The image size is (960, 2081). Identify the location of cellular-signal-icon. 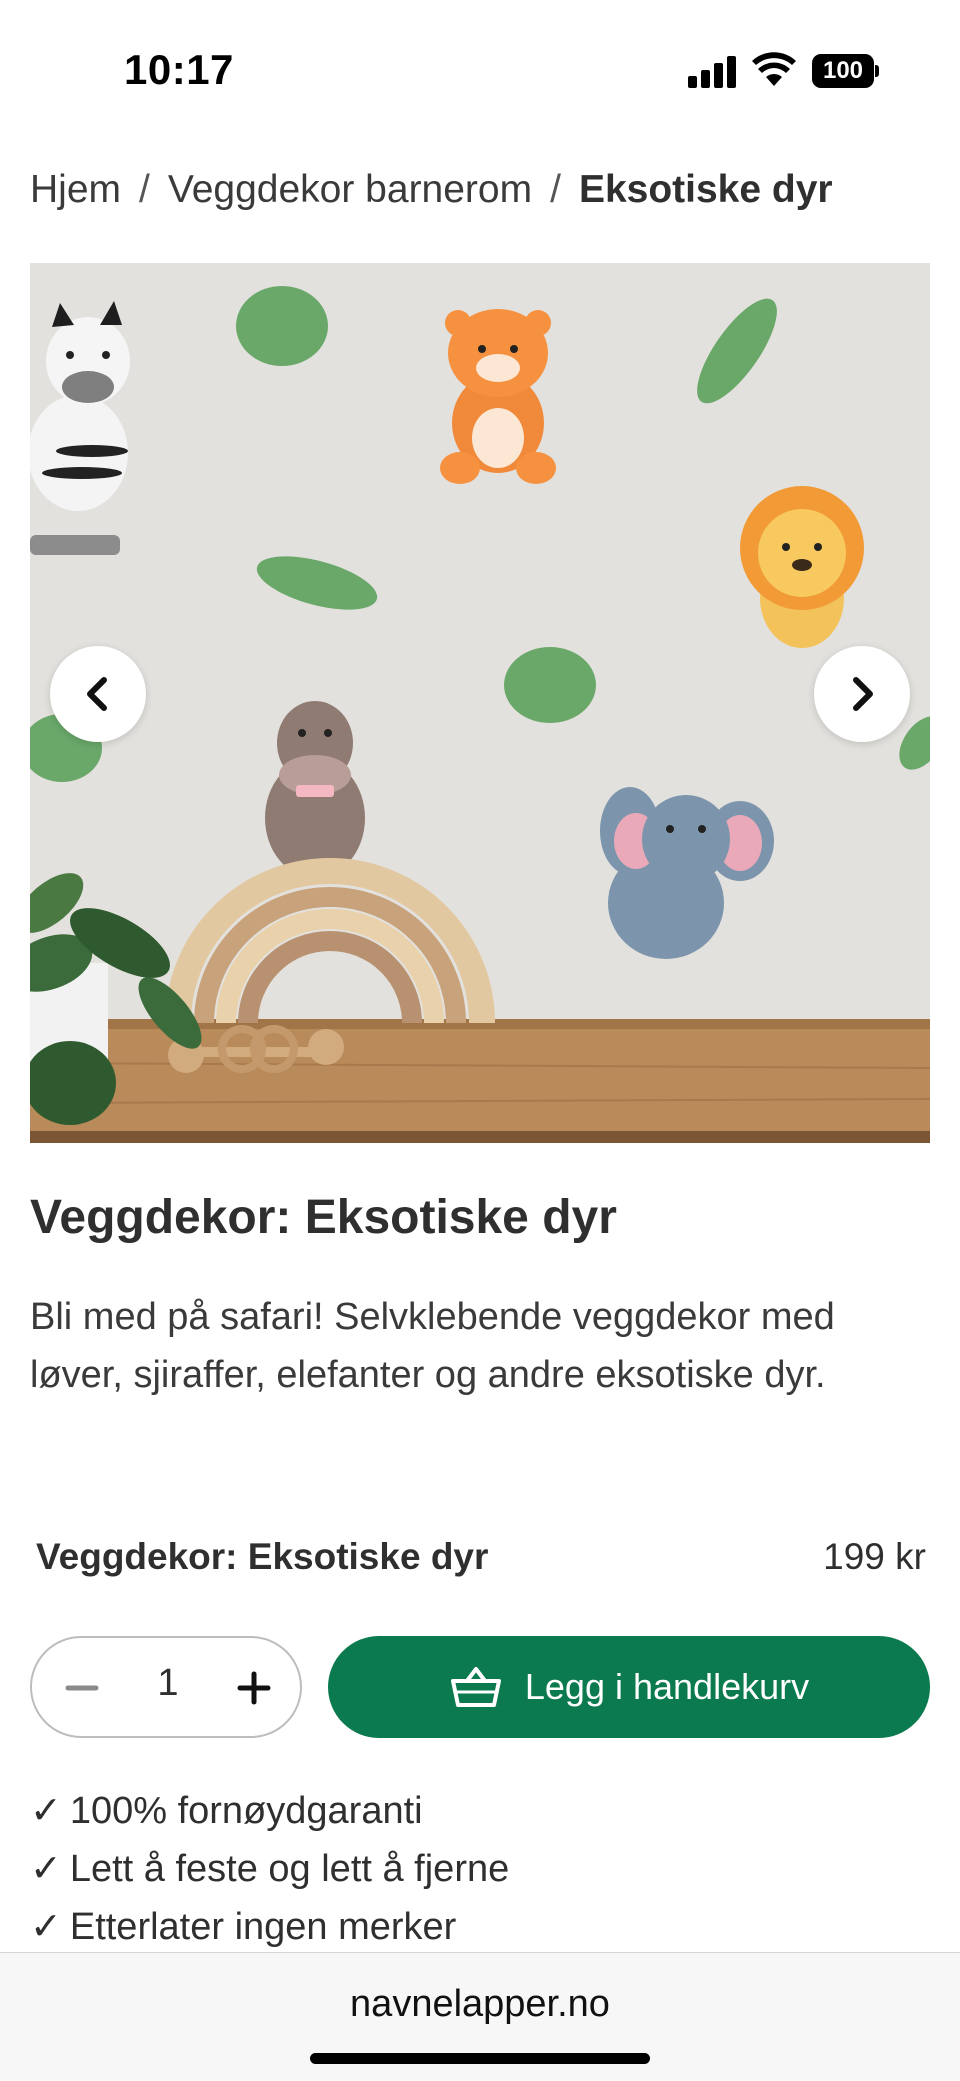
(713, 72).